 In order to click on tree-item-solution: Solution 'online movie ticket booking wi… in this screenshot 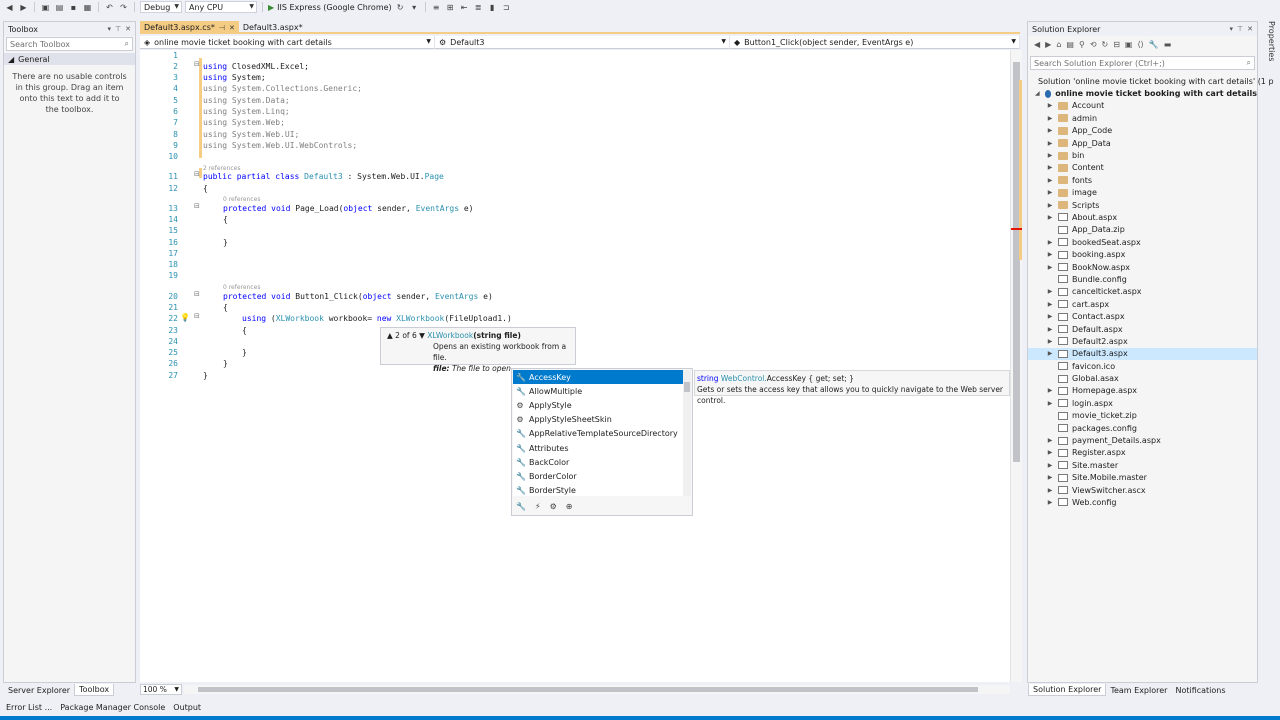, I will do `click(1151, 81)`.